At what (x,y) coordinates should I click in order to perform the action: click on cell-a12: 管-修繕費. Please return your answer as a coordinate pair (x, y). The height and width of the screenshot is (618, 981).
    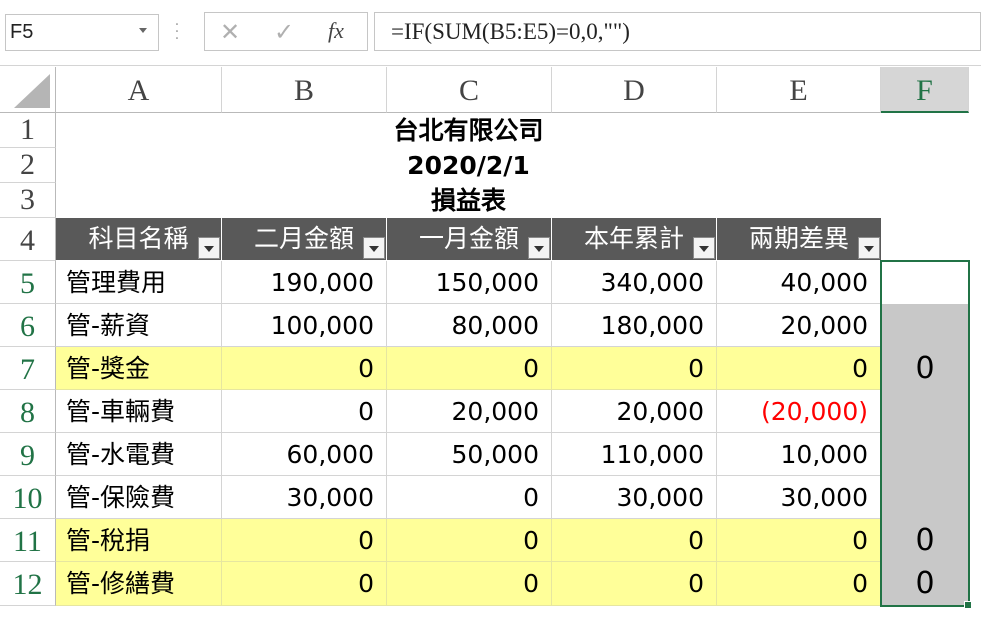
    Looking at the image, I should click on (139, 584).